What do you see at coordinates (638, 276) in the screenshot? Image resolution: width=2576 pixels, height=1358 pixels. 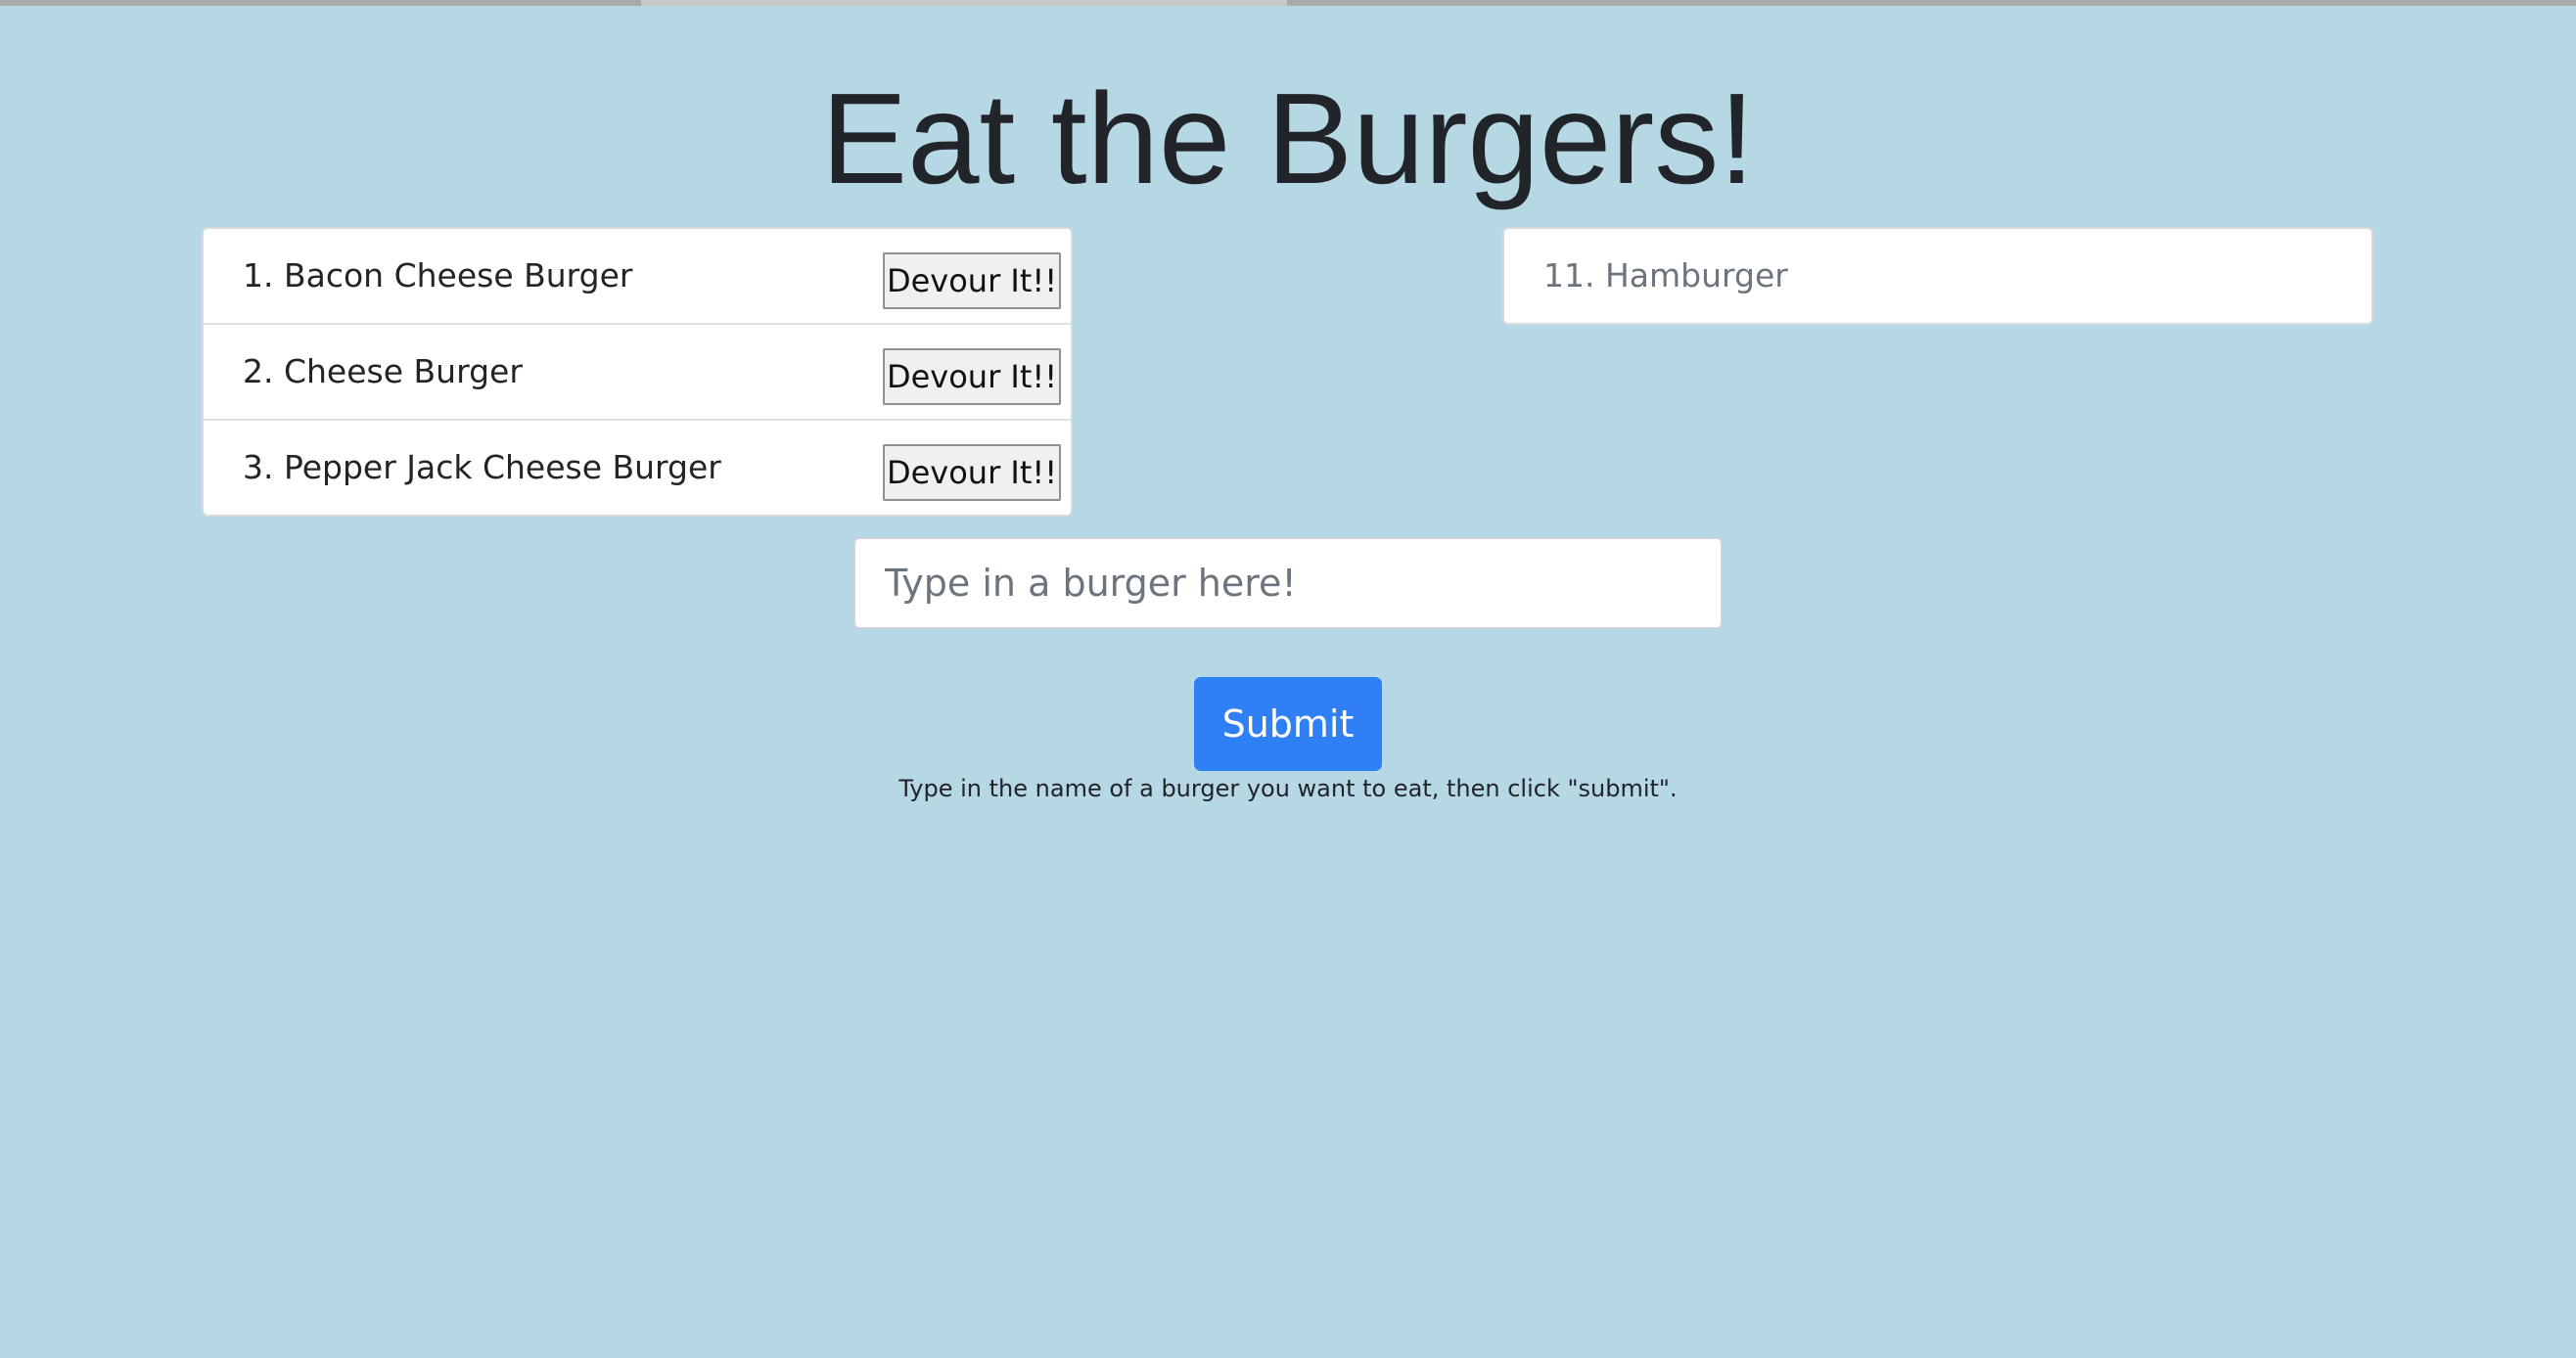 I see `list-item: 1. Bacon Cheese Burger Devour It!!` at bounding box center [638, 276].